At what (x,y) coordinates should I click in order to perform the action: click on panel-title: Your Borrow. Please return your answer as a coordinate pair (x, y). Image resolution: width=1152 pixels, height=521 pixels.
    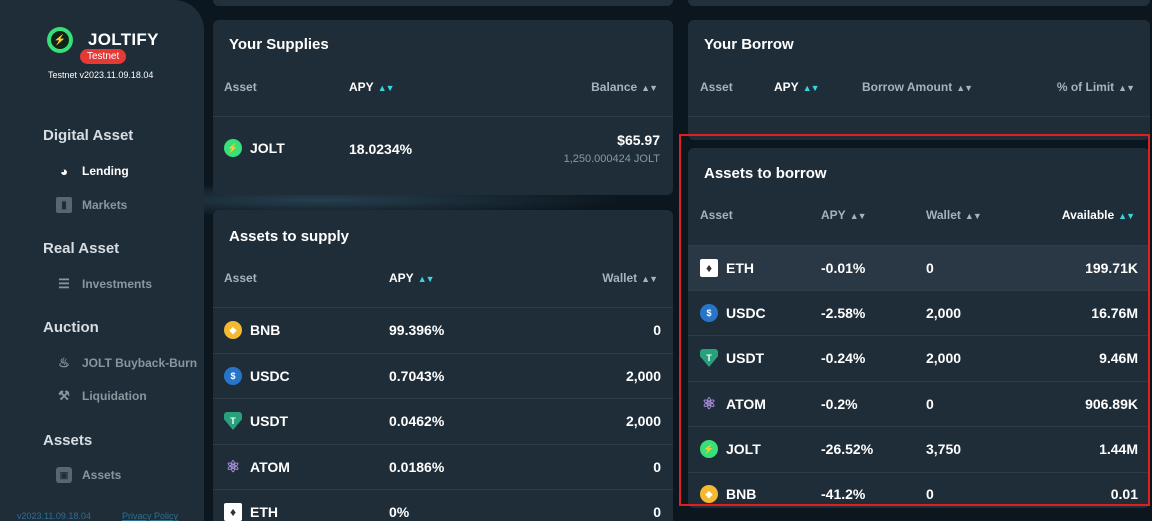
    Looking at the image, I should click on (749, 44).